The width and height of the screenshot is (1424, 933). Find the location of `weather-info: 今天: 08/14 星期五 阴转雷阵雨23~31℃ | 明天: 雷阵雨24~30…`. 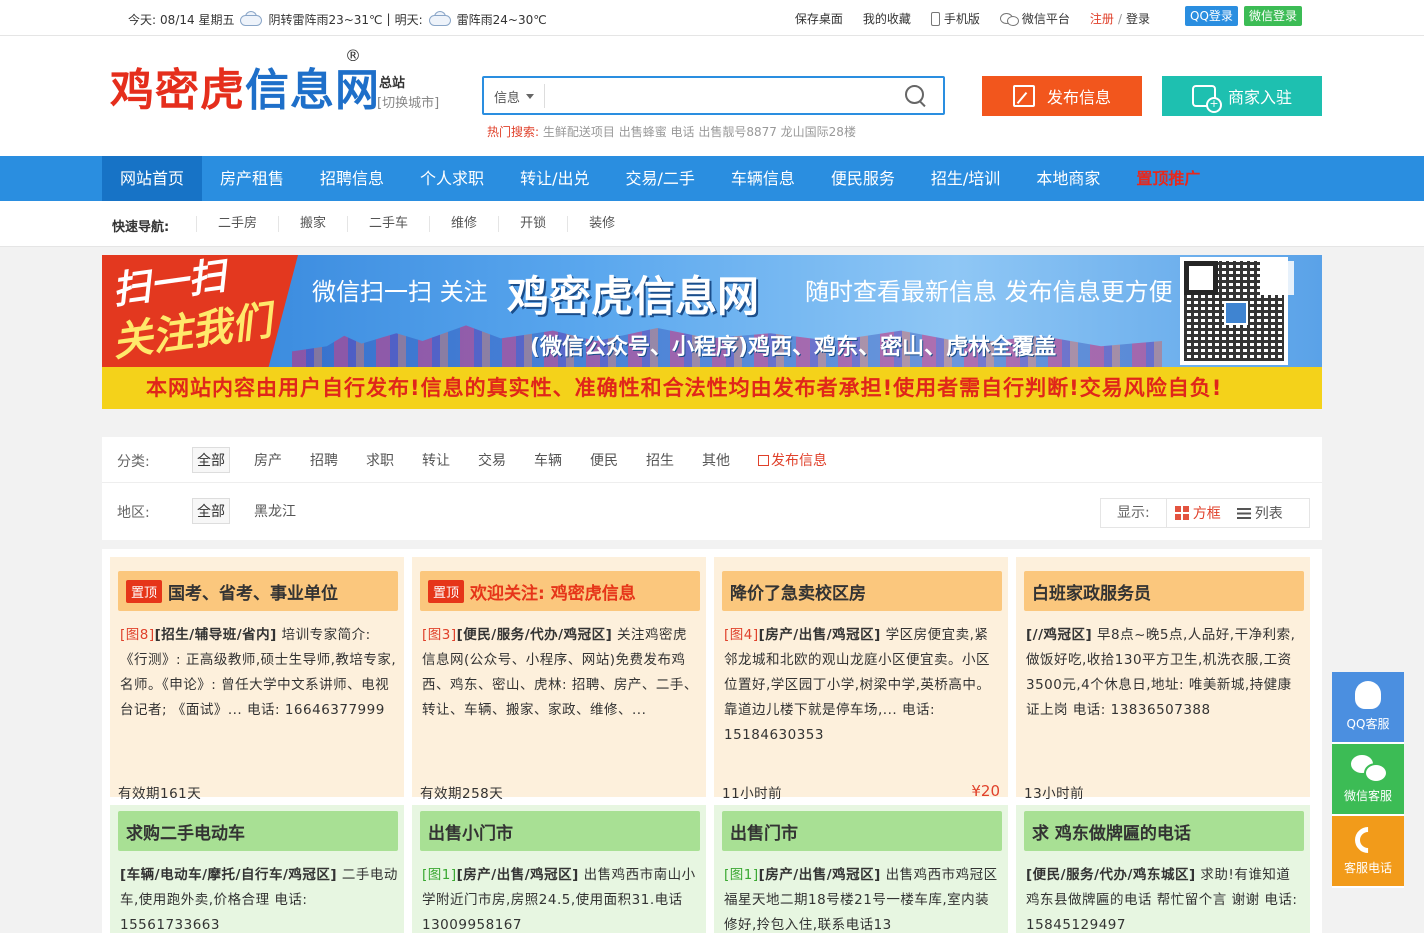

weather-info: 今天: 08/14 星期五 阴转雷阵雨23~31℃ | 明天: 雷阵雨24~30… is located at coordinates (337, 19).